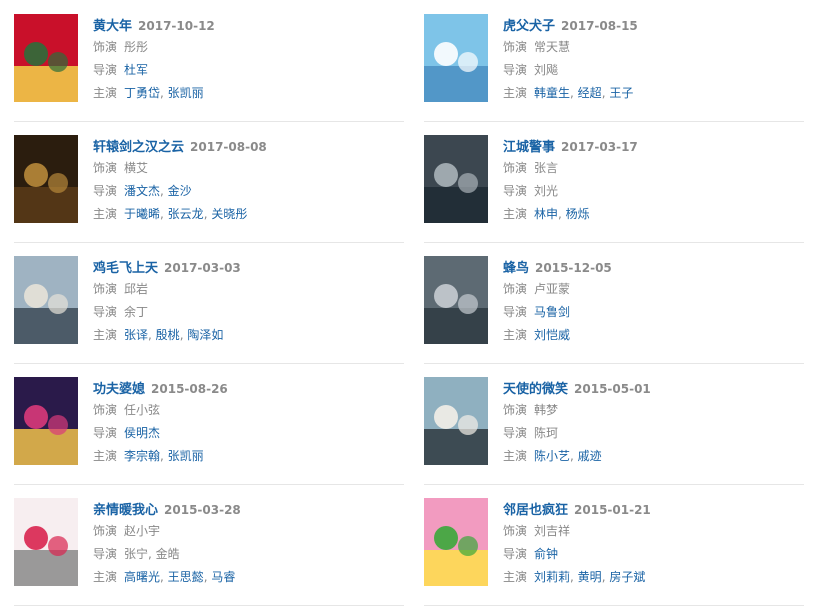  I want to click on director-name-link: 杜军, so click(136, 70).